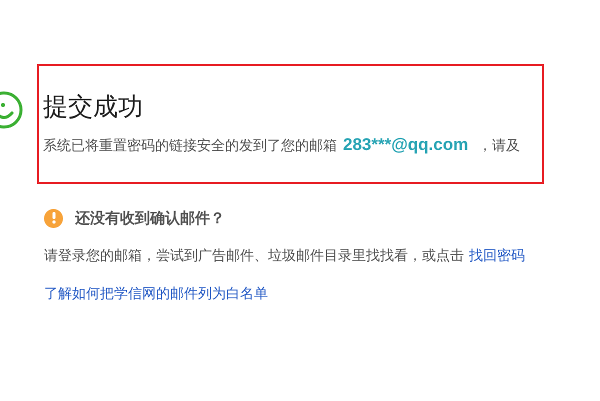 This screenshot has height=401, width=600. I want to click on email-address: 283***@qq.com, so click(405, 145).